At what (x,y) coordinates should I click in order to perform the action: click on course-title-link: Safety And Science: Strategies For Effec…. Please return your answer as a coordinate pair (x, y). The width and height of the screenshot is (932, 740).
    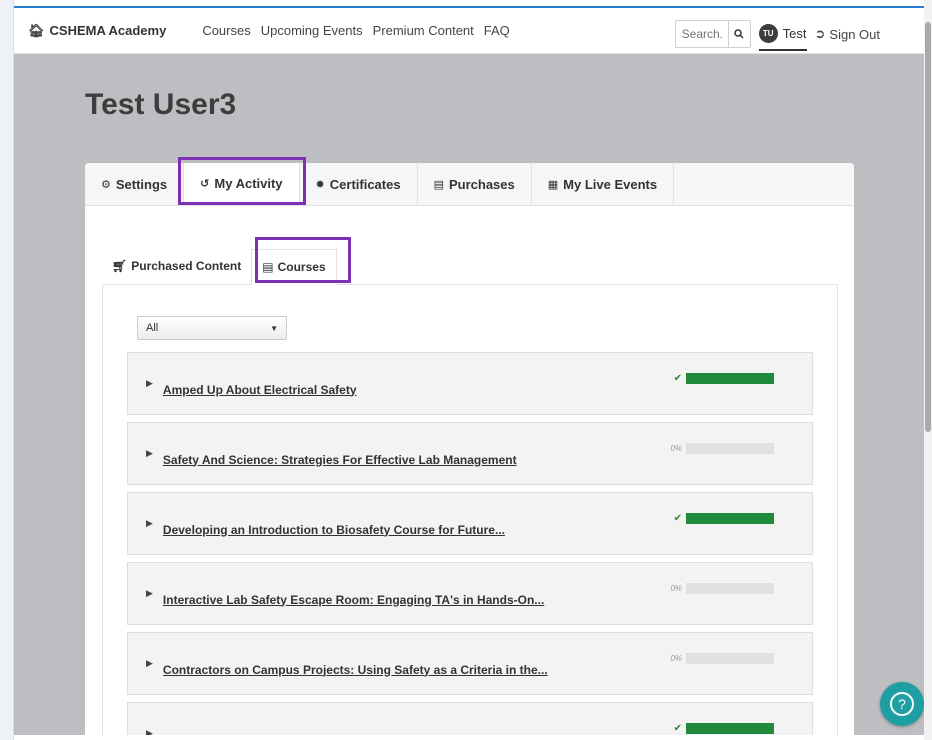
    Looking at the image, I should click on (340, 460).